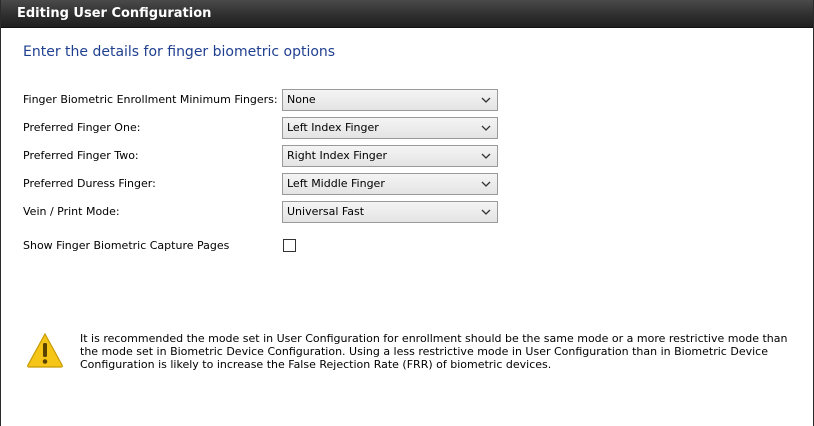  What do you see at coordinates (390, 184) in the screenshot?
I see `preferred-duress-finger-select: Left Middle Finger` at bounding box center [390, 184].